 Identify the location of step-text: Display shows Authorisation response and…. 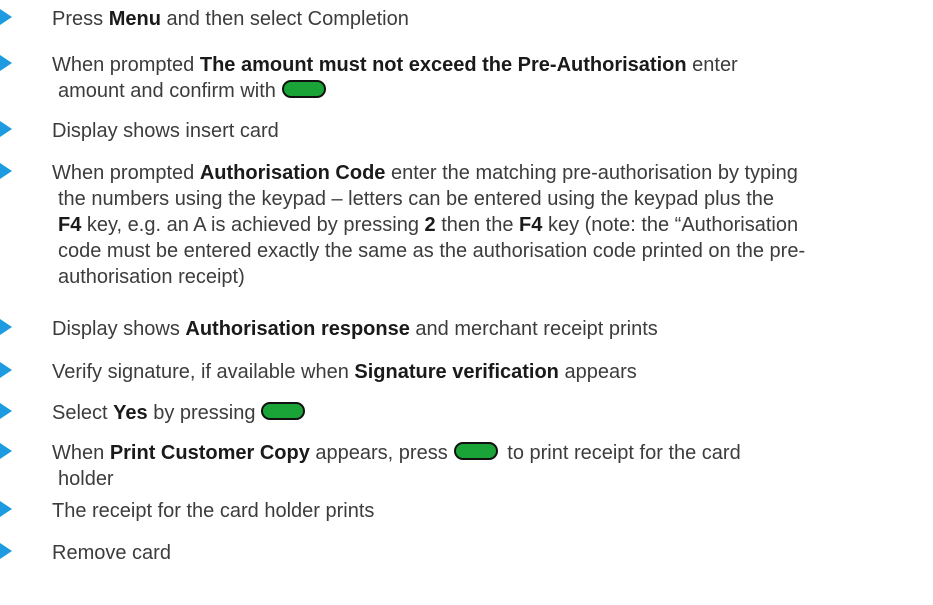
(355, 329).